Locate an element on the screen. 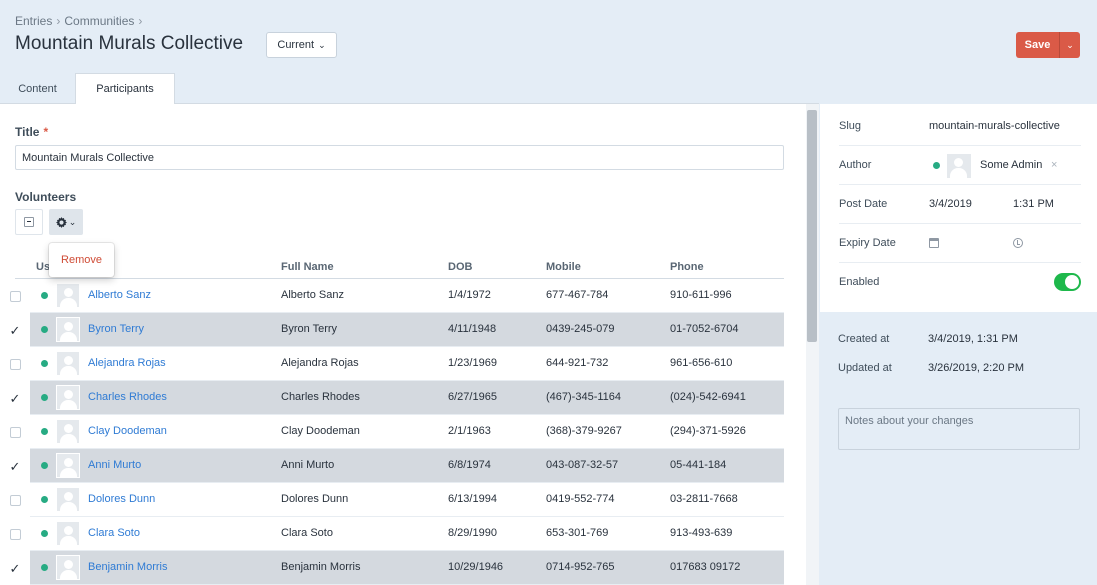  cell-dob: 10/29/1946 is located at coordinates (476, 567).